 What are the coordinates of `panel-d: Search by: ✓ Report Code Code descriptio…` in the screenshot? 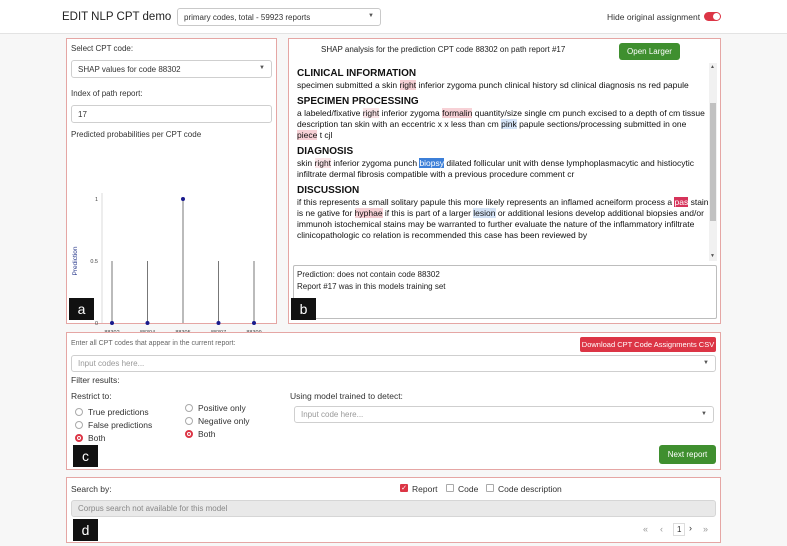 It's located at (393, 510).